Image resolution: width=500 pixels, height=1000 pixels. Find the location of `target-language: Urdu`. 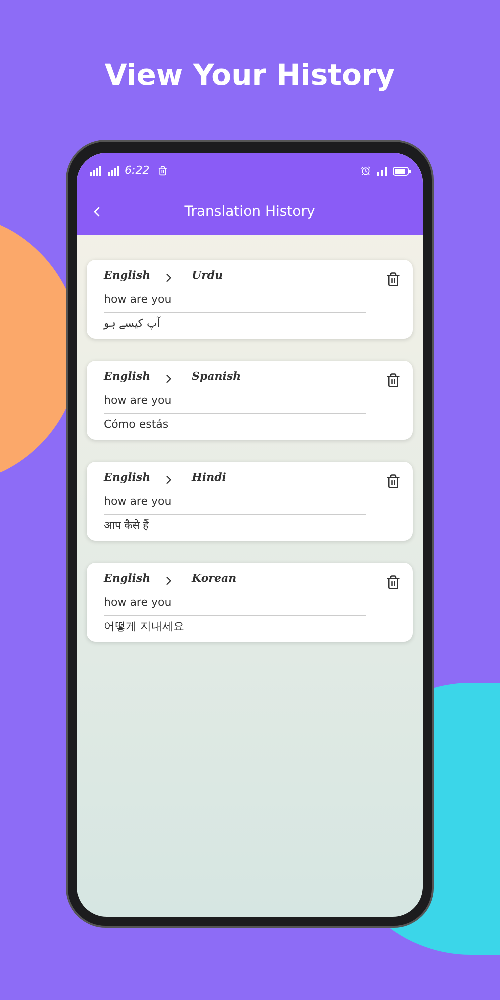

target-language: Urdu is located at coordinates (208, 276).